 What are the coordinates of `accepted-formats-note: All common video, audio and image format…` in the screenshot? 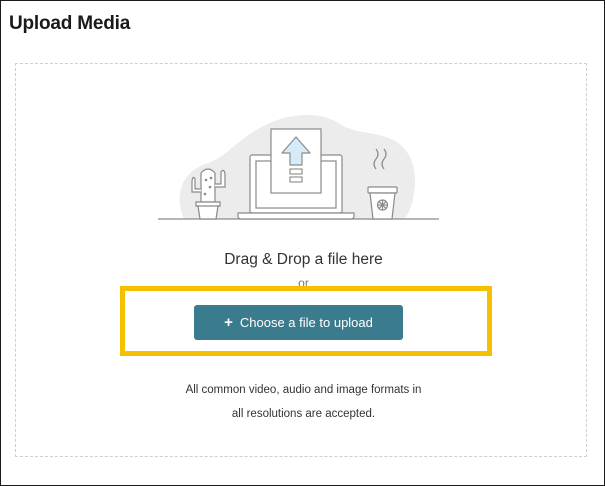 It's located at (303, 402).